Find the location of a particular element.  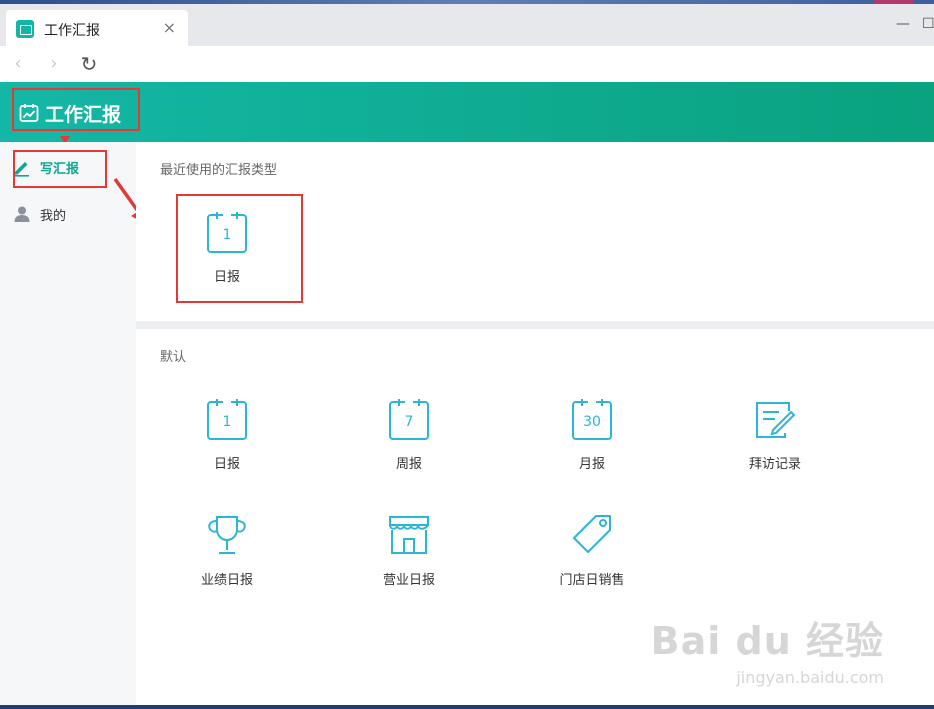

default-section-title: 默认 is located at coordinates (173, 357).